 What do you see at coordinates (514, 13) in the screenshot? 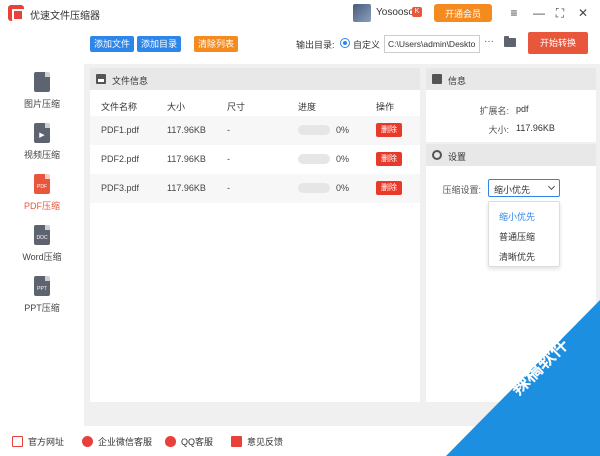
I see `menu-icon: ≡` at bounding box center [514, 13].